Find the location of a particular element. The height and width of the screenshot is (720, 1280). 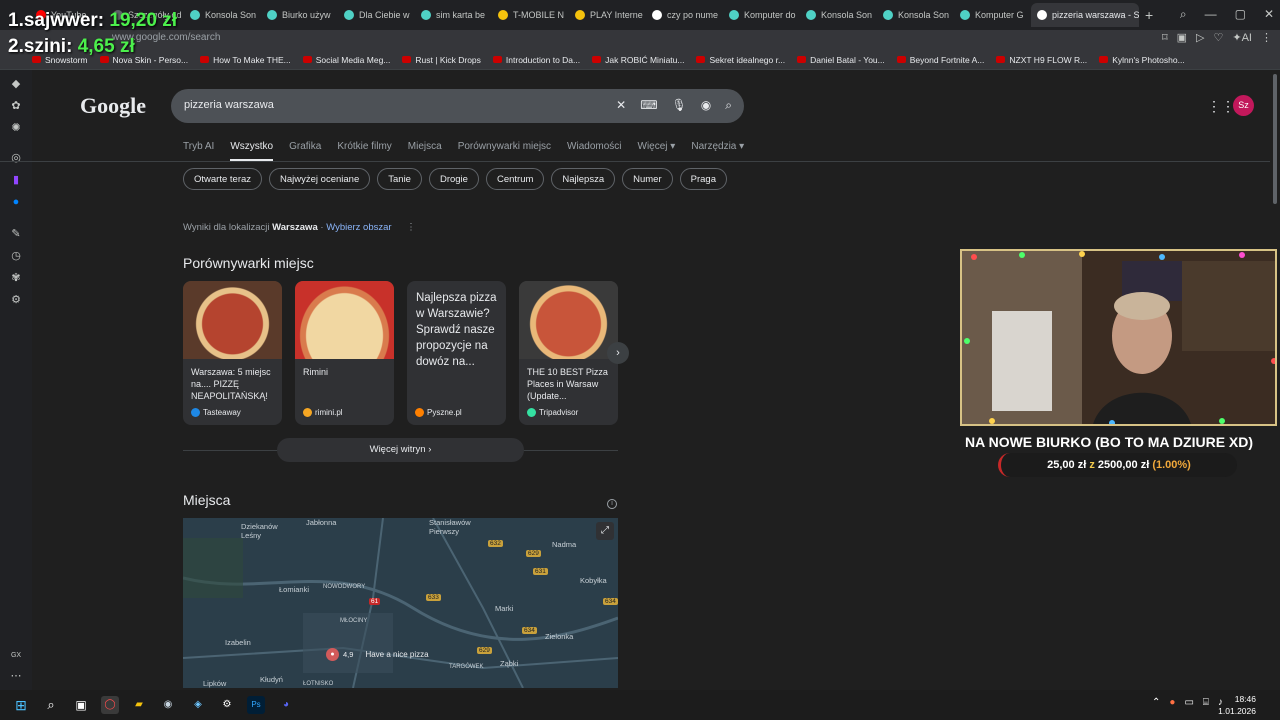

tab-6: Wiadomości is located at coordinates (594, 151).